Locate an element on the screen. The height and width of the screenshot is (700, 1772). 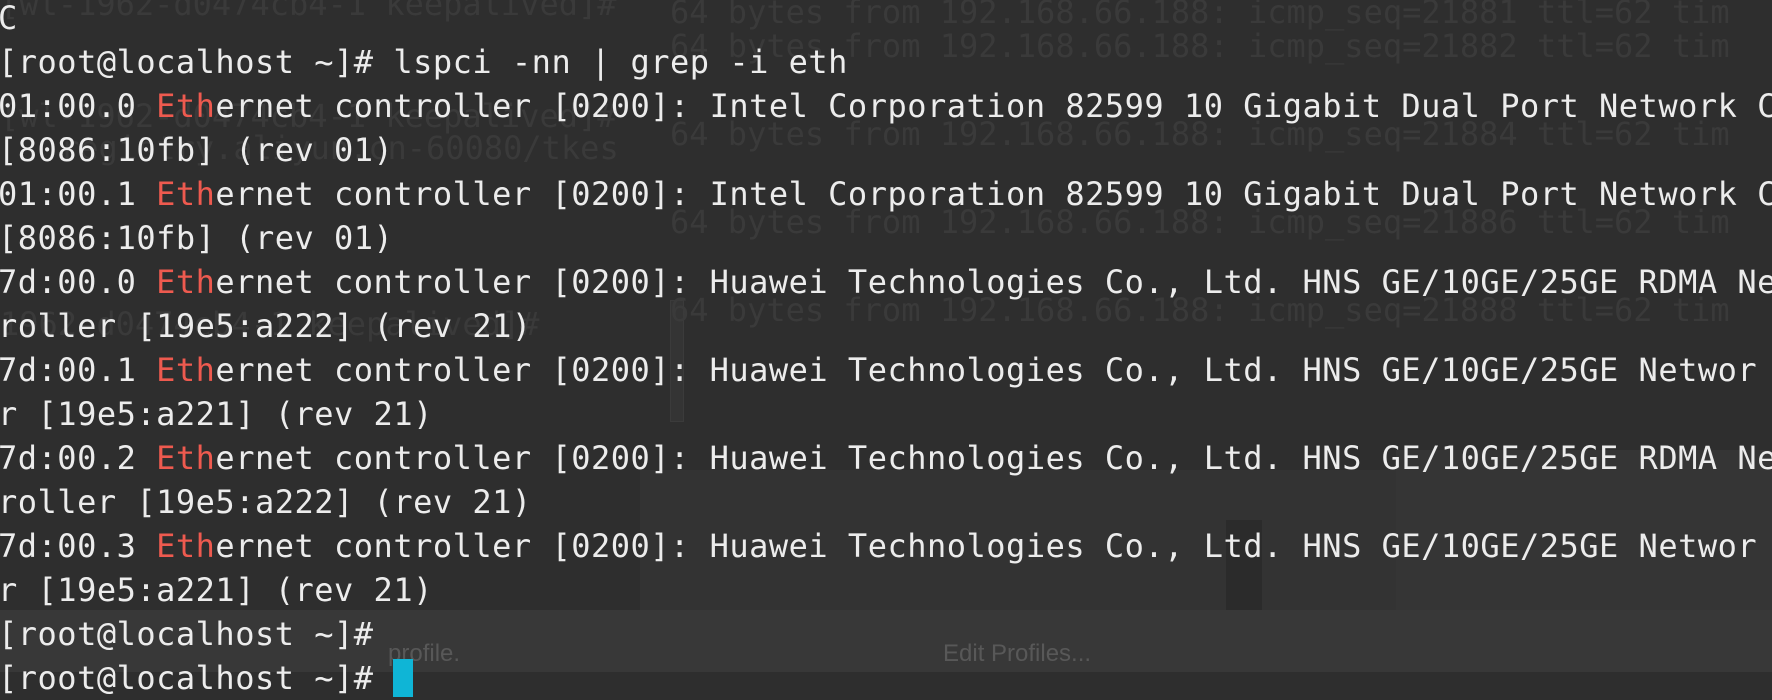
text-cursor is located at coordinates (403, 678).